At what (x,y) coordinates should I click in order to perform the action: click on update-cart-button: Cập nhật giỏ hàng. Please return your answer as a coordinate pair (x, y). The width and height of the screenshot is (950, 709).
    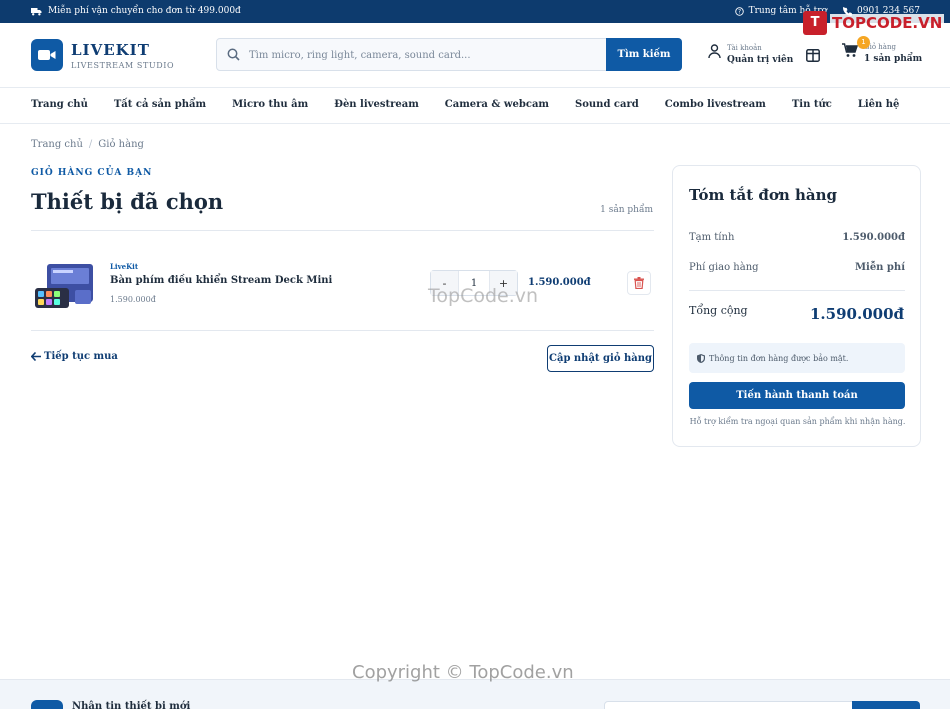
    Looking at the image, I should click on (600, 358).